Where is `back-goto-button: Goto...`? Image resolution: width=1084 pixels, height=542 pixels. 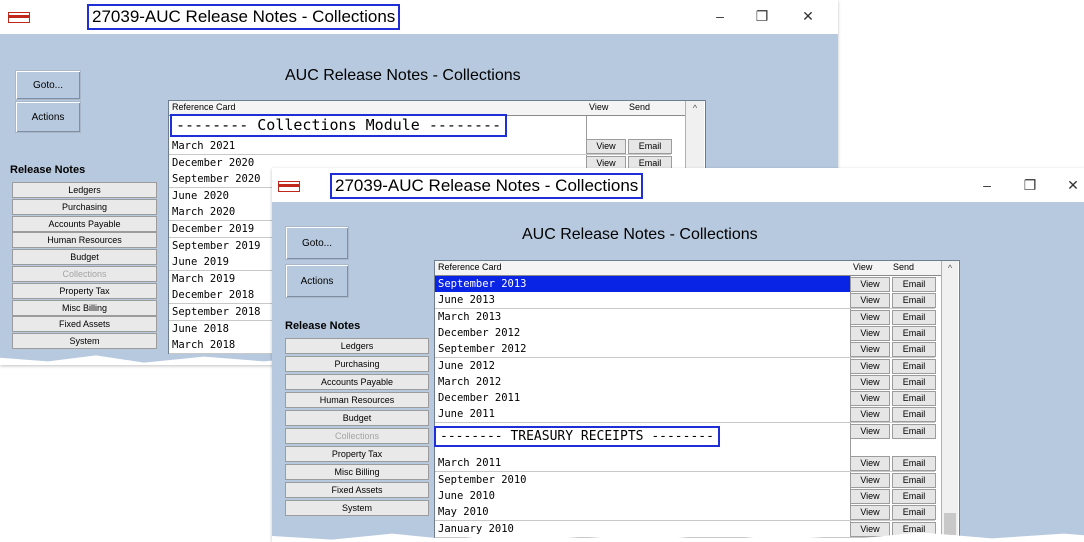
back-goto-button: Goto... is located at coordinates (48, 85).